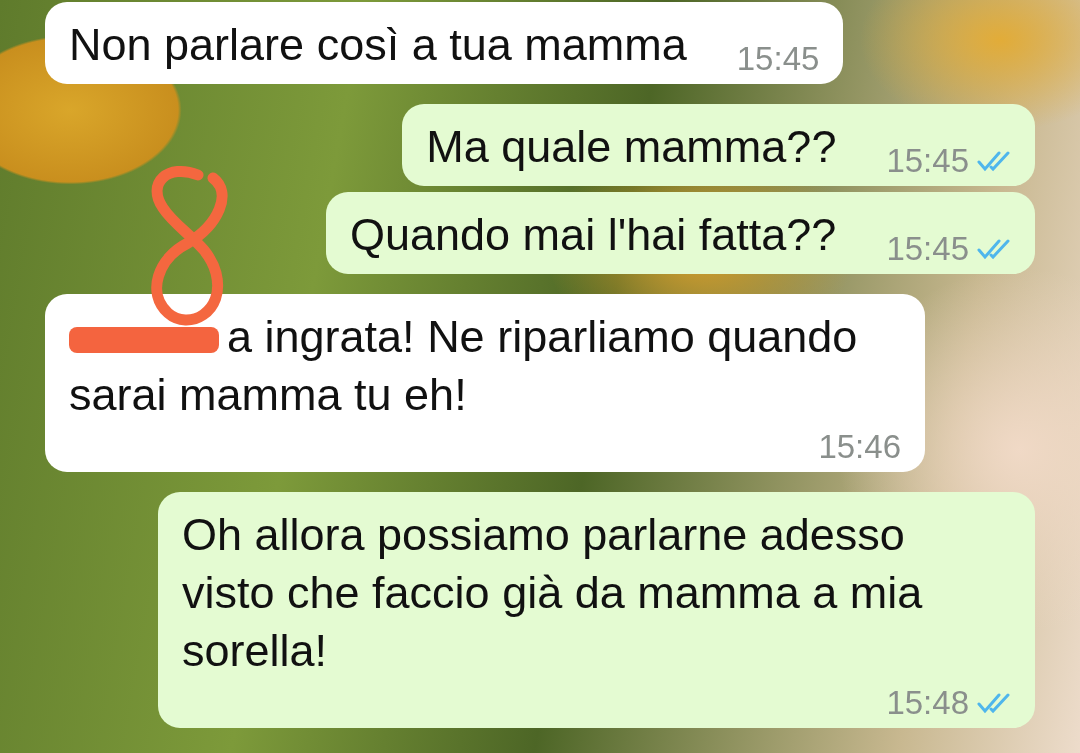 Image resolution: width=1080 pixels, height=753 pixels. Describe the element at coordinates (463, 365) in the screenshot. I see `message-text: a ingrata! Ne riparliamo quando sarai mamma tu eh!` at that location.